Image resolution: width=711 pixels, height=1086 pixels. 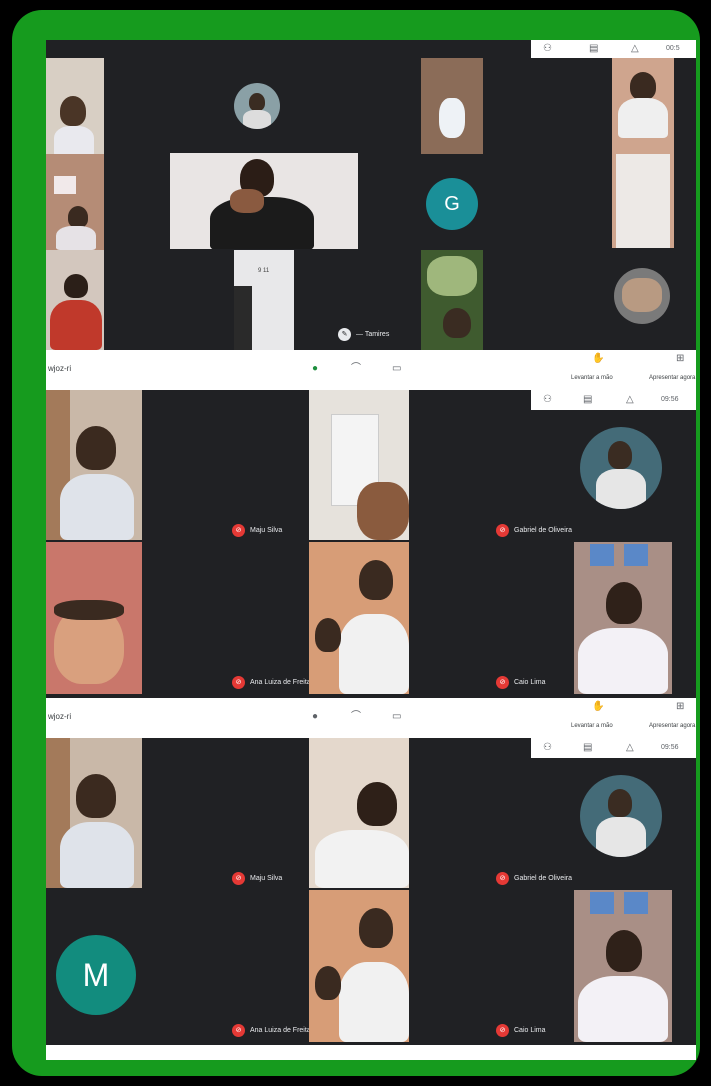 I want to click on presenter-label: ✎ — Tamires, so click(x=363, y=334).